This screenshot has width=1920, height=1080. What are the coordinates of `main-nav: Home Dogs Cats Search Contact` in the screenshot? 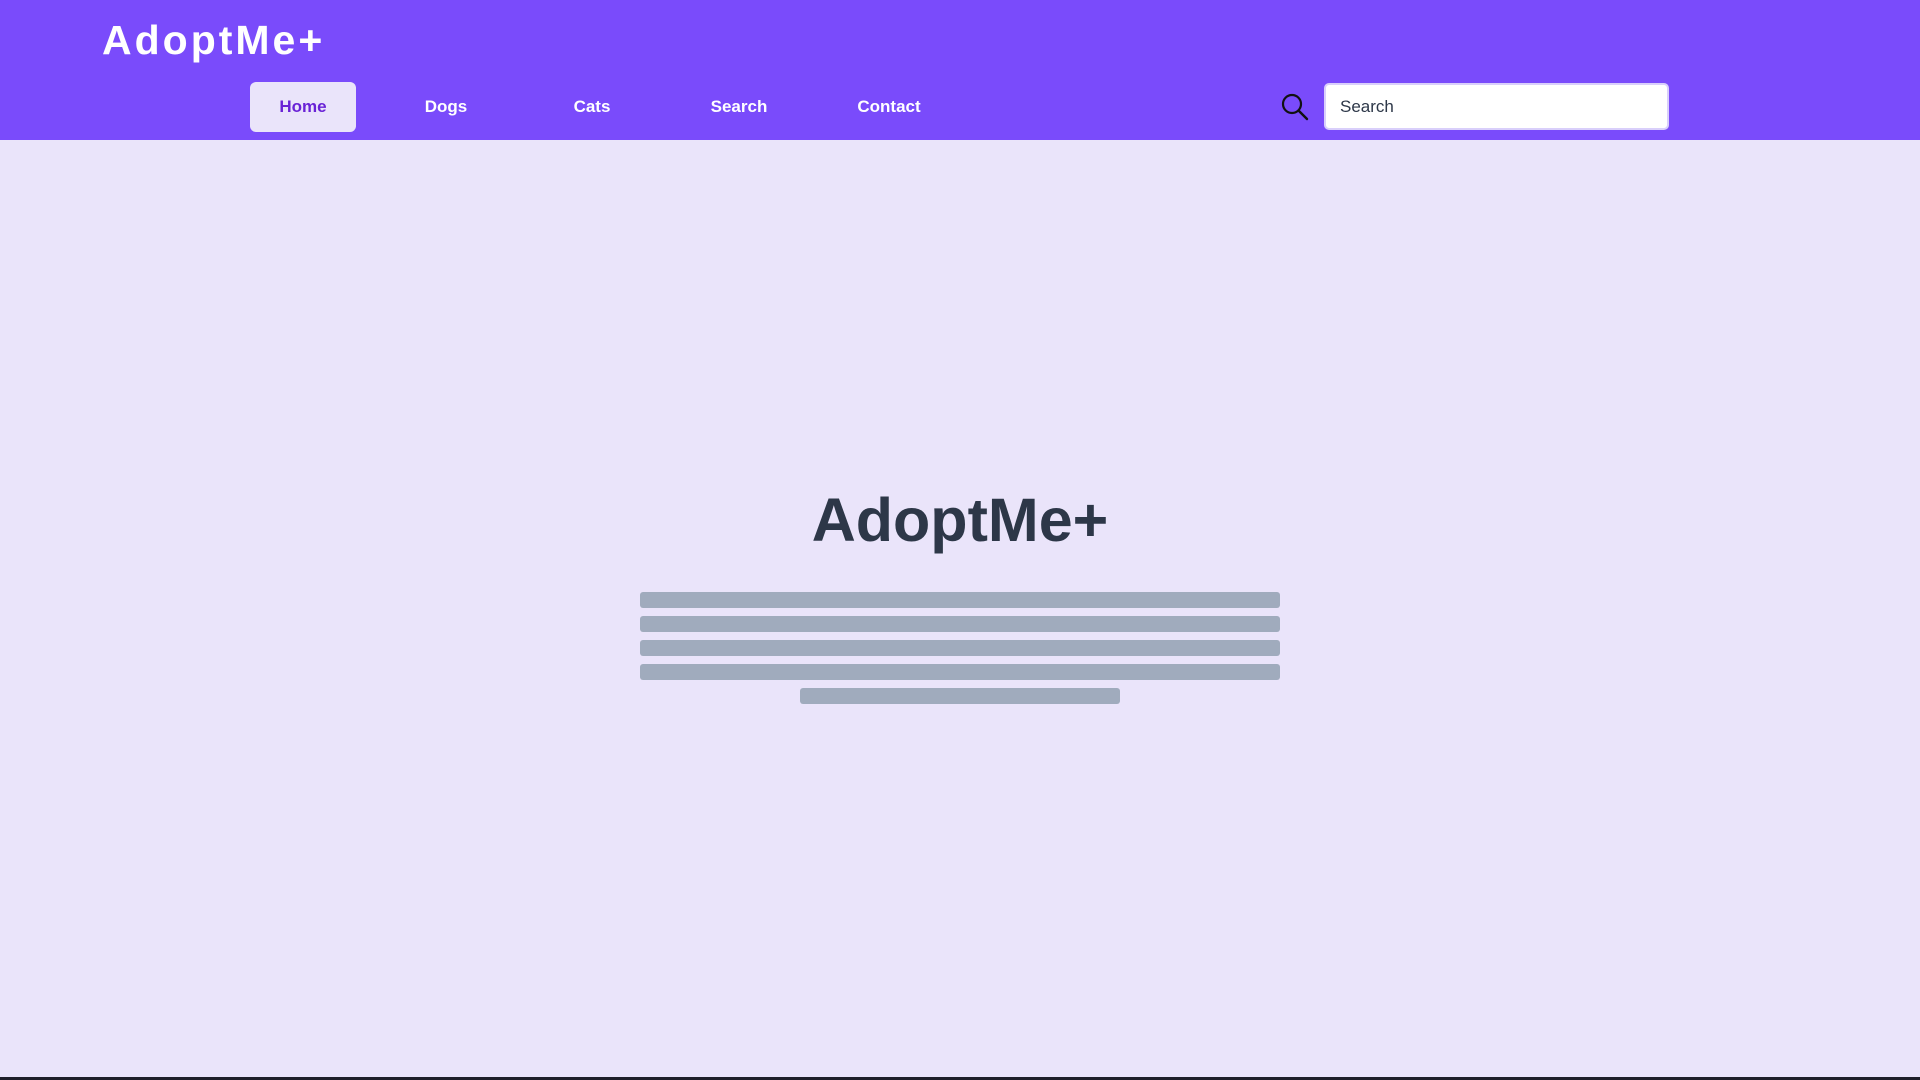 It's located at (500, 107).